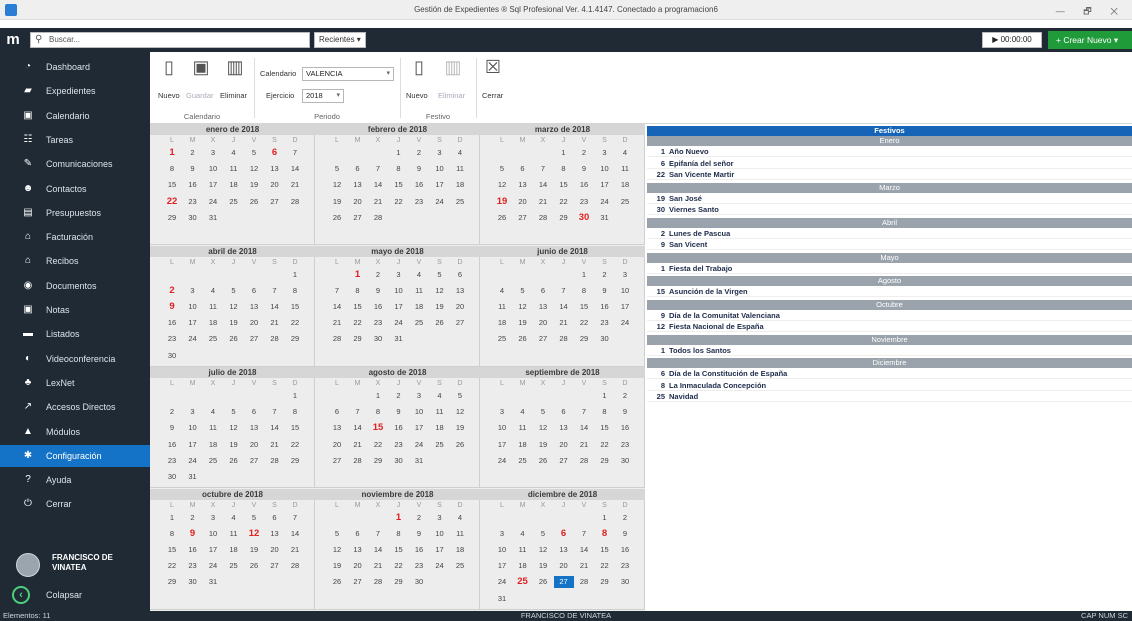 The width and height of the screenshot is (1132, 621). Describe the element at coordinates (75, 565) in the screenshot. I see `user-panel: FRANCISCO DE VINATEA` at that location.